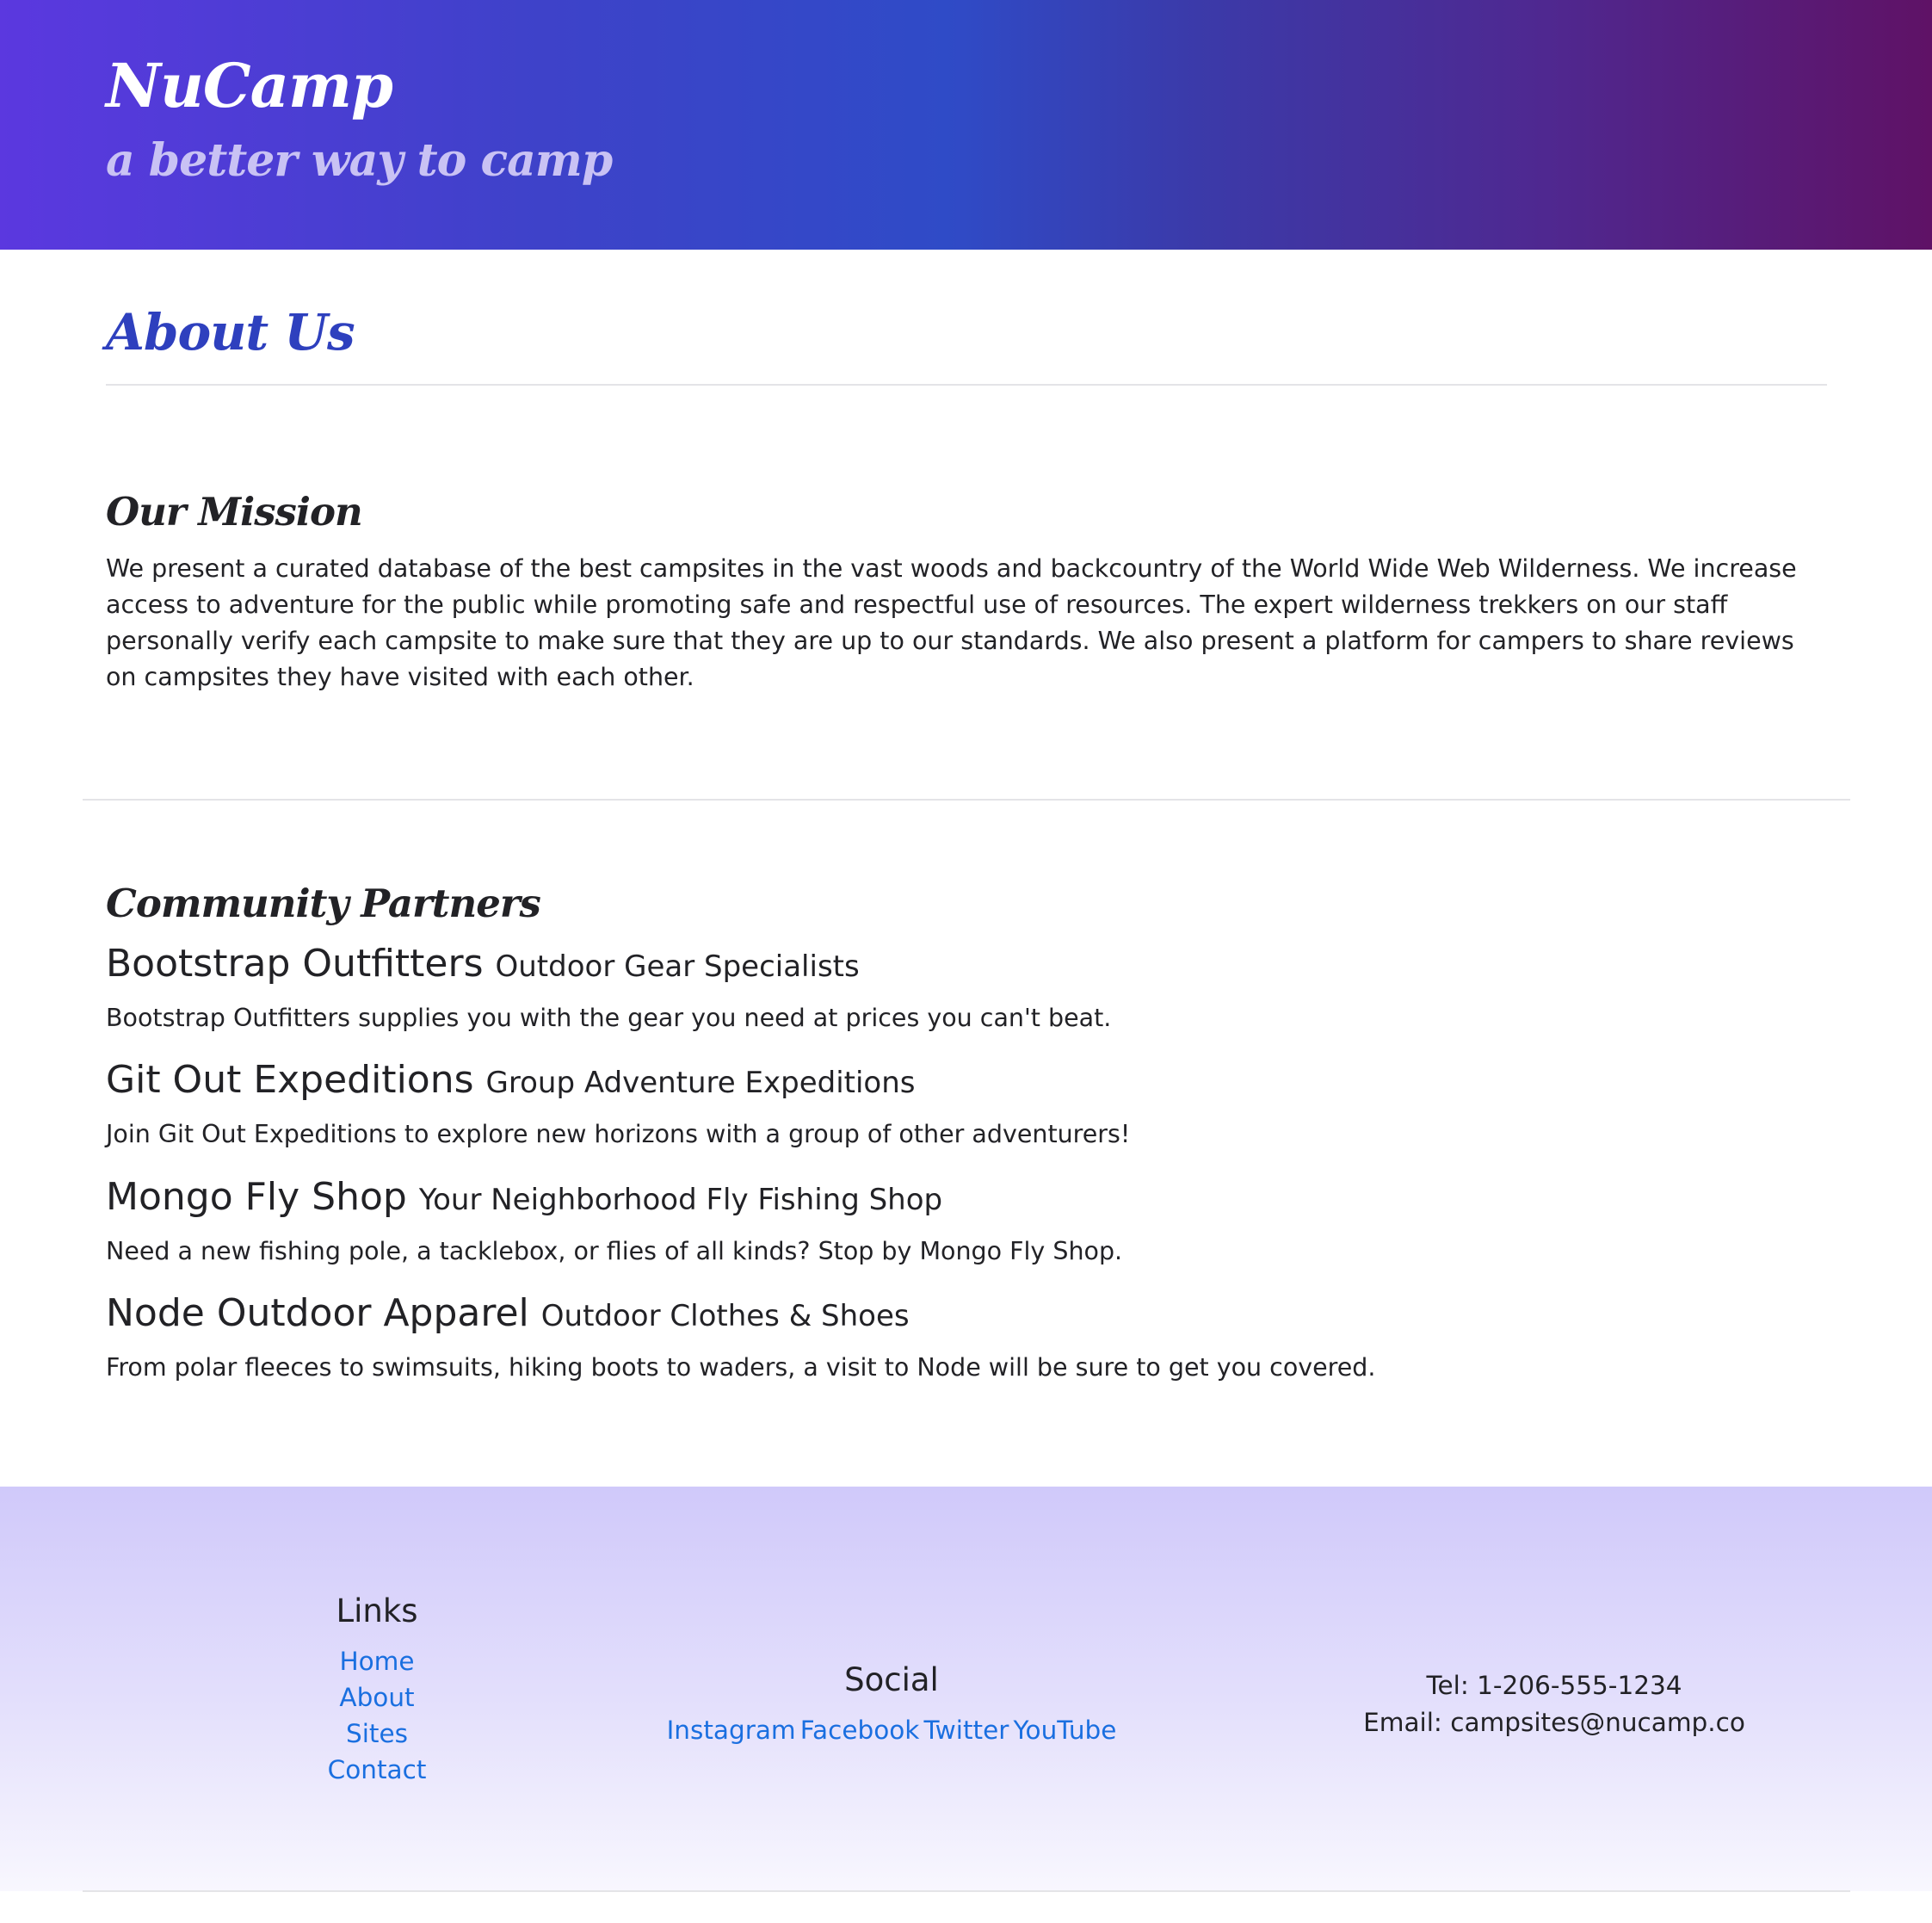  Describe the element at coordinates (966, 1730) in the screenshot. I see `social-link-twitter: Twitter` at that location.